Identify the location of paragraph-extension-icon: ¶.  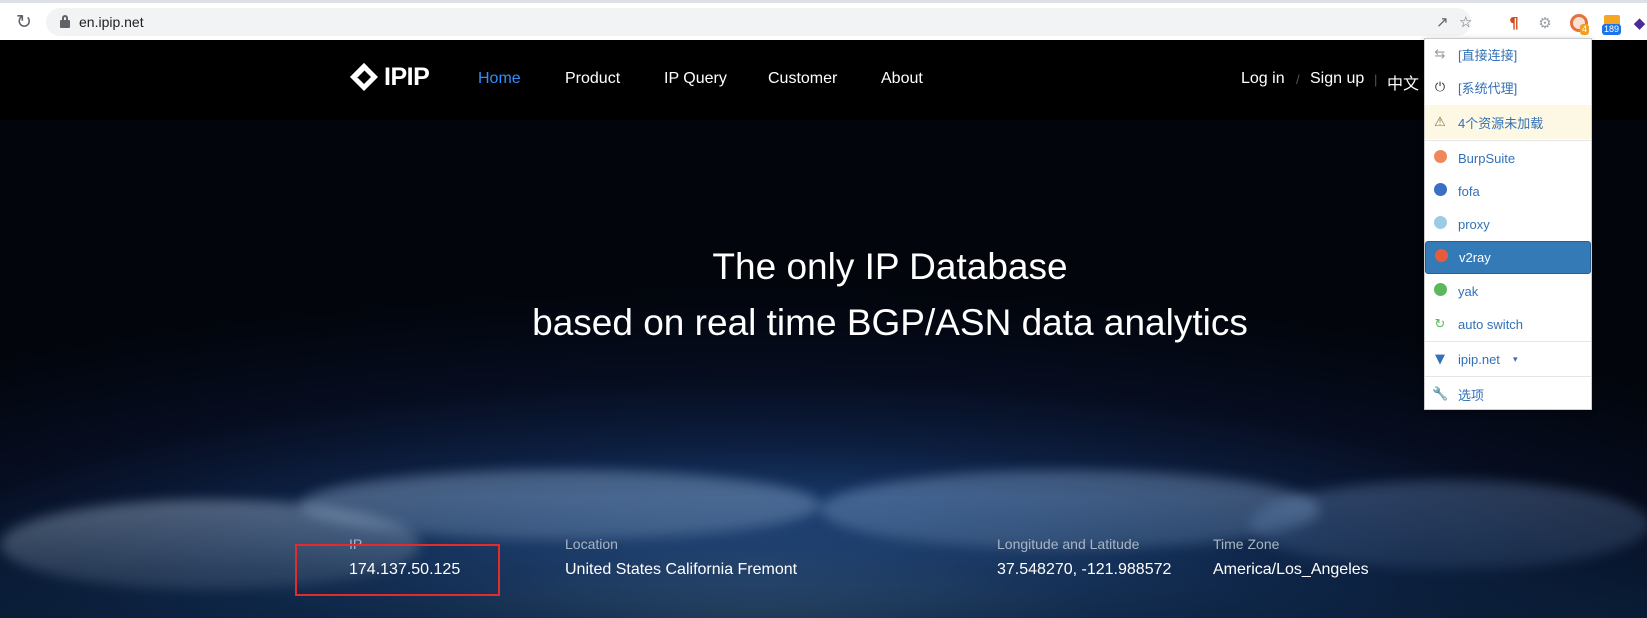
(1514, 23).